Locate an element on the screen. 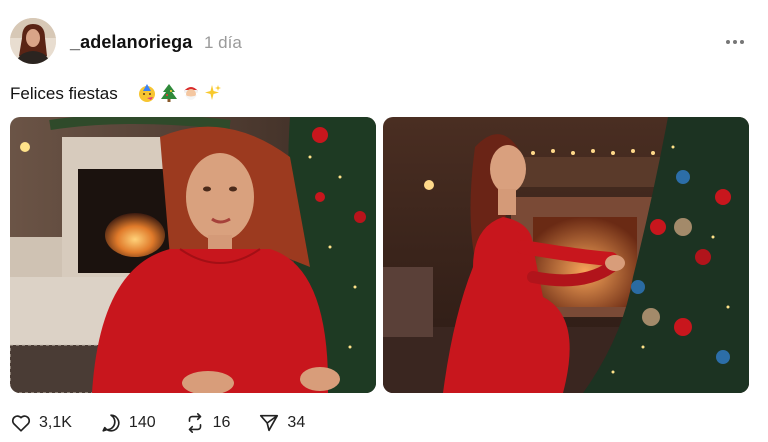 This screenshot has width=768, height=442. heart-icon is located at coordinates (21, 423).